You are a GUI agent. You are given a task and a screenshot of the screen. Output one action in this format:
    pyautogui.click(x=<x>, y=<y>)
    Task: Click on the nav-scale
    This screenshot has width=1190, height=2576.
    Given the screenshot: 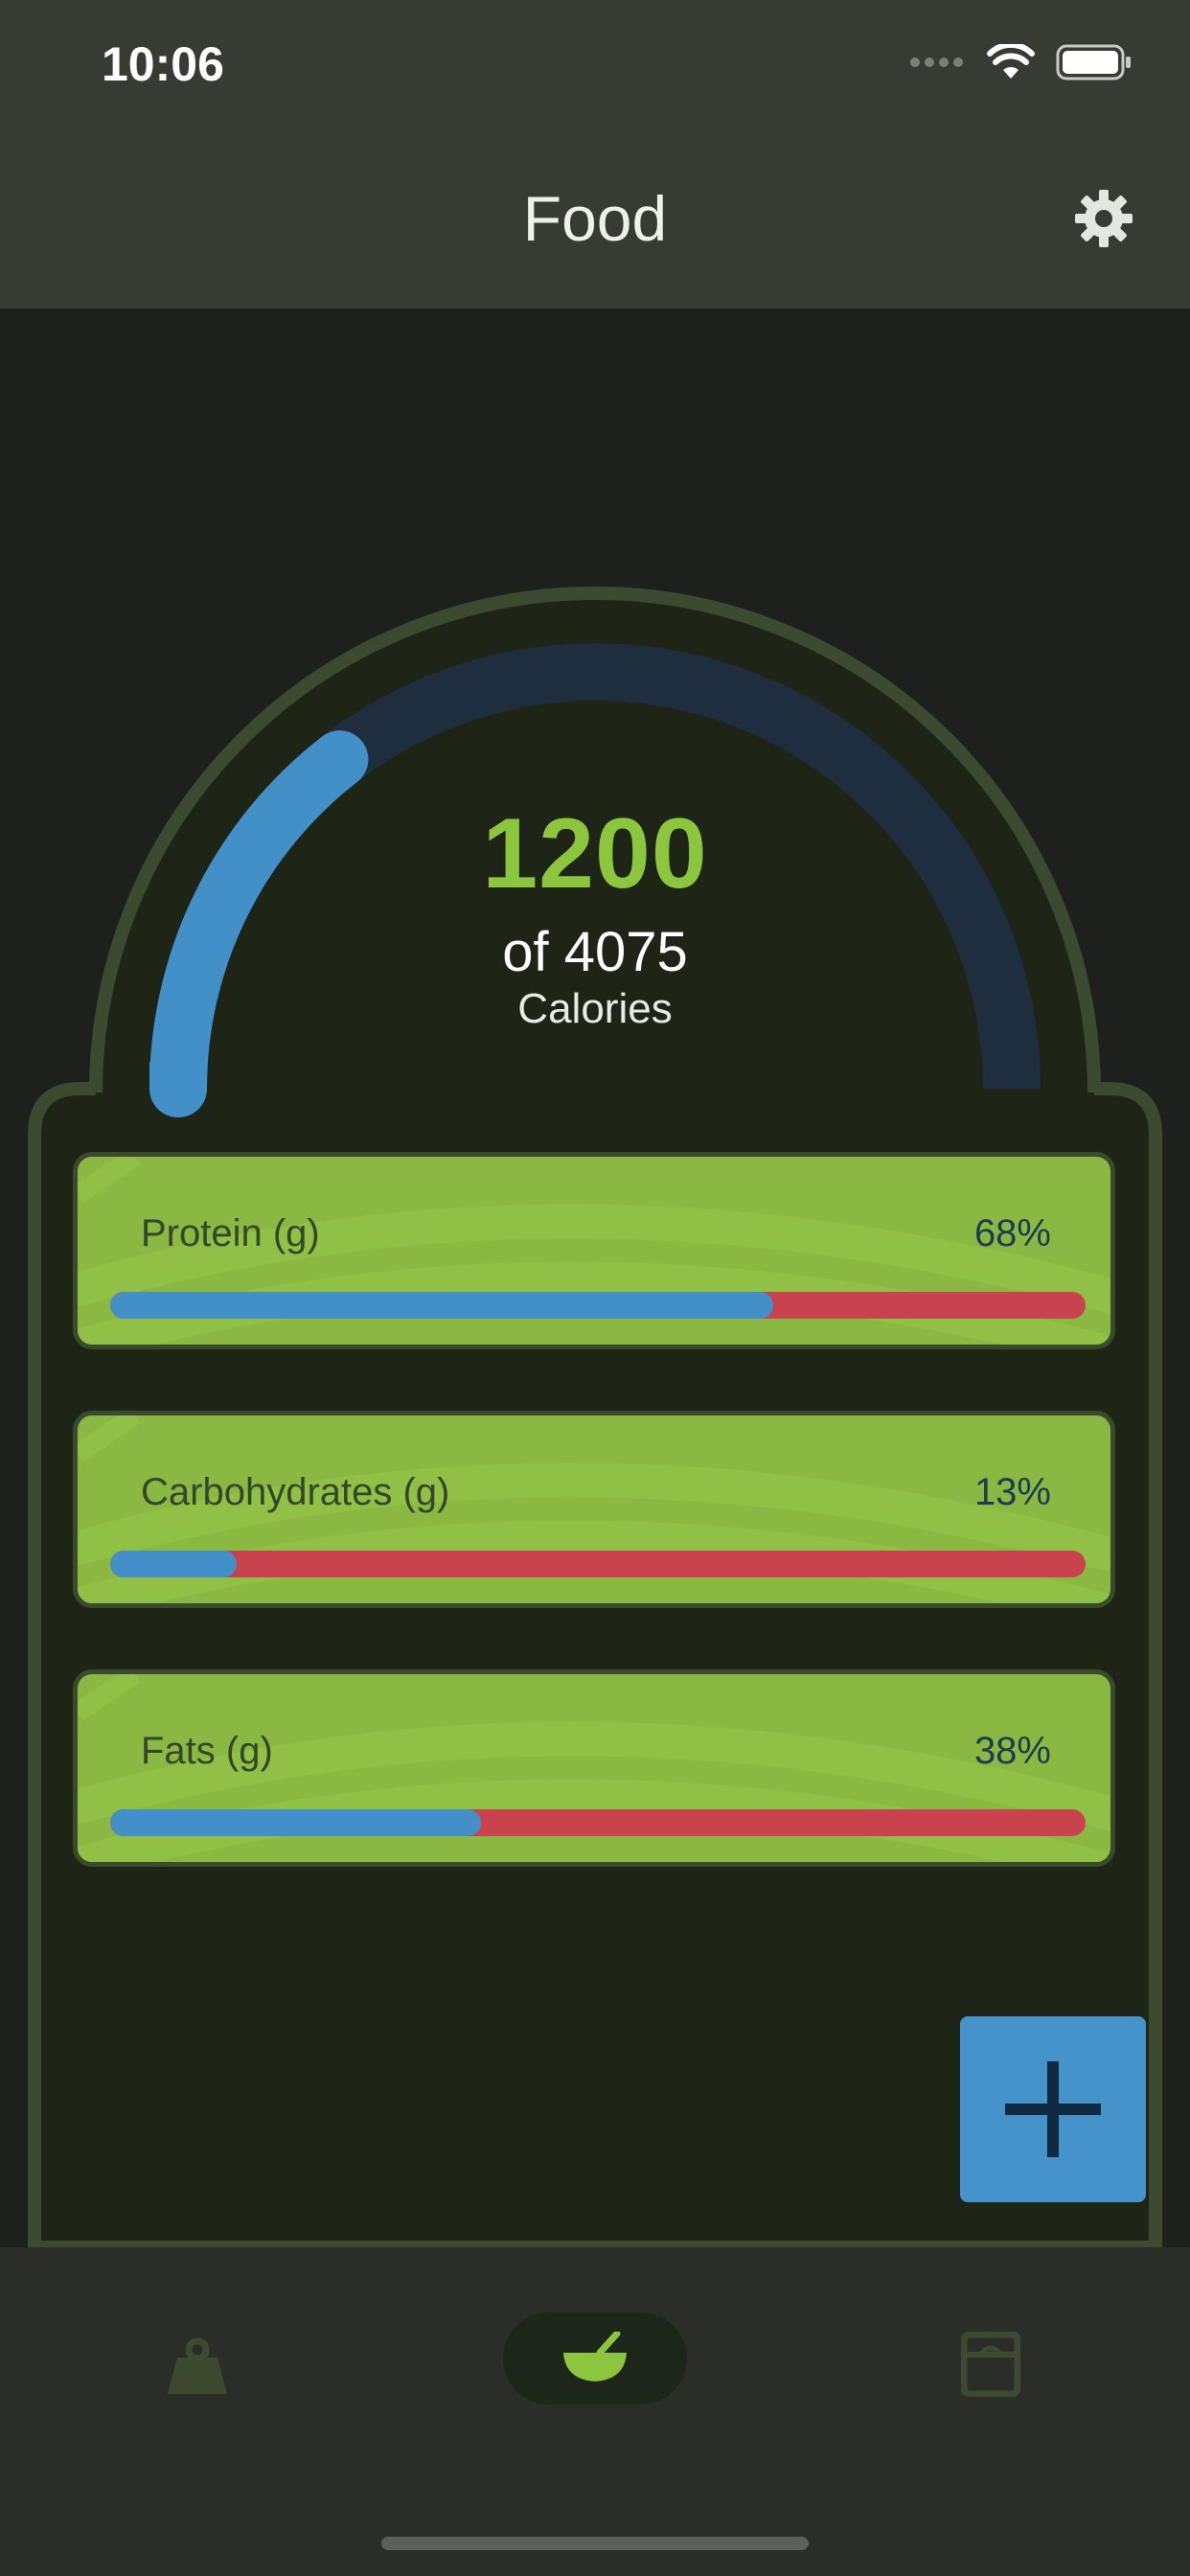 What is the action you would take?
    pyautogui.click(x=990, y=2364)
    